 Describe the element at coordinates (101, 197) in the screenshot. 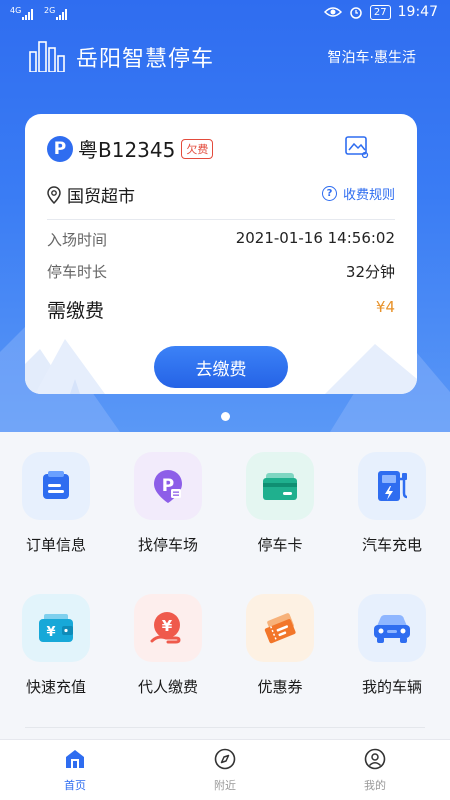

I see `parking-lot-name: 国贸超市` at that location.